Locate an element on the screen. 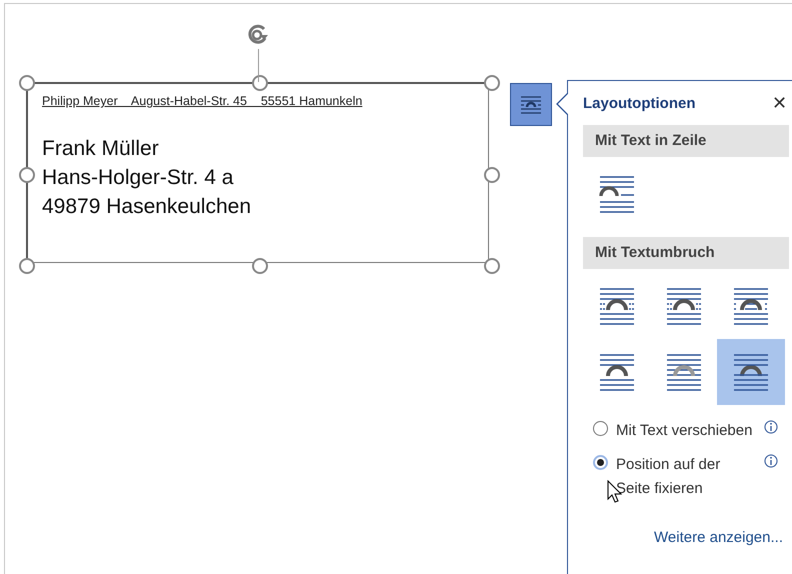  panel-title: Layoutoptionen is located at coordinates (639, 103).